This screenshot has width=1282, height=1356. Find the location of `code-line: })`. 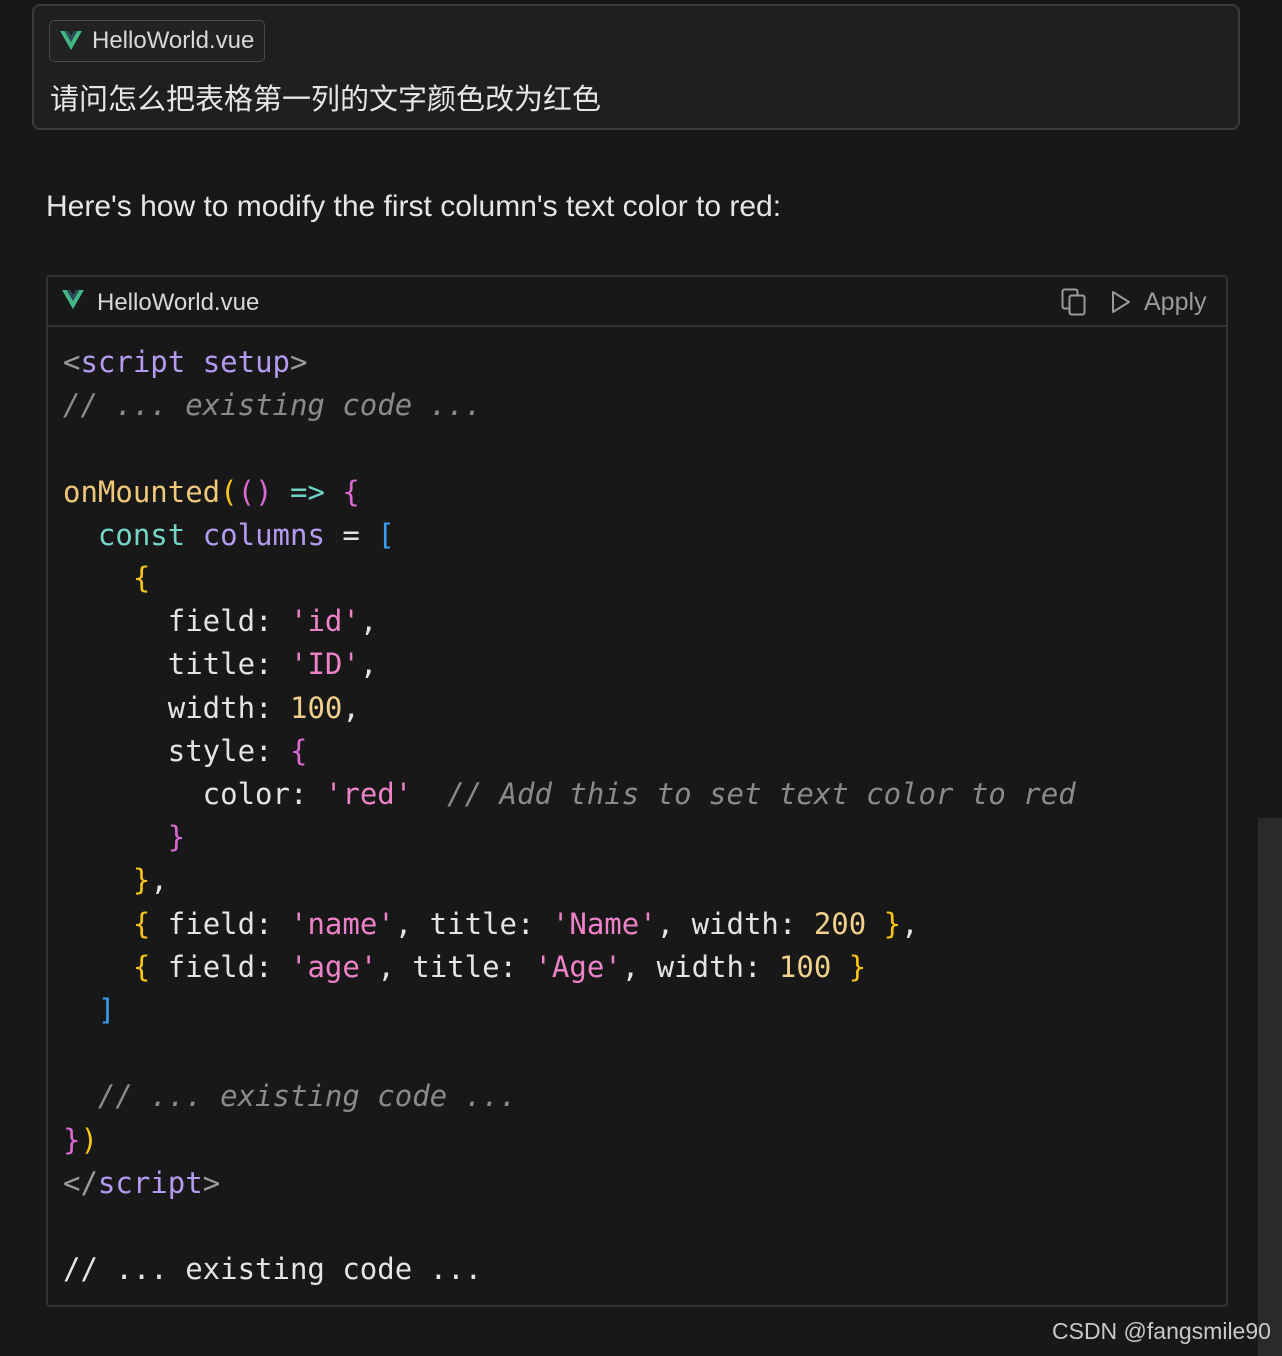

code-line: }) is located at coordinates (80, 1140).